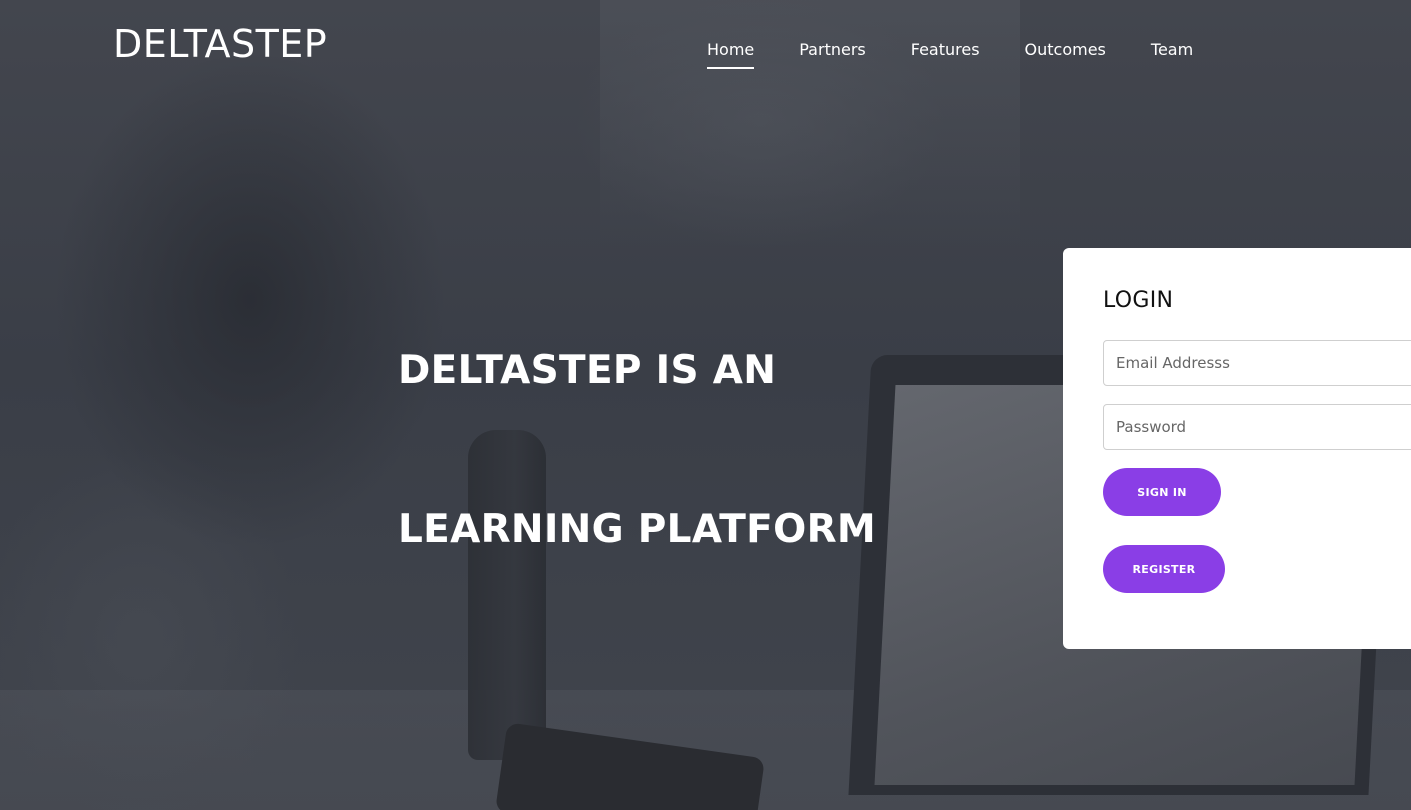 The image size is (1411, 810). Describe the element at coordinates (945, 54) in the screenshot. I see `nav-item-features: Features` at that location.